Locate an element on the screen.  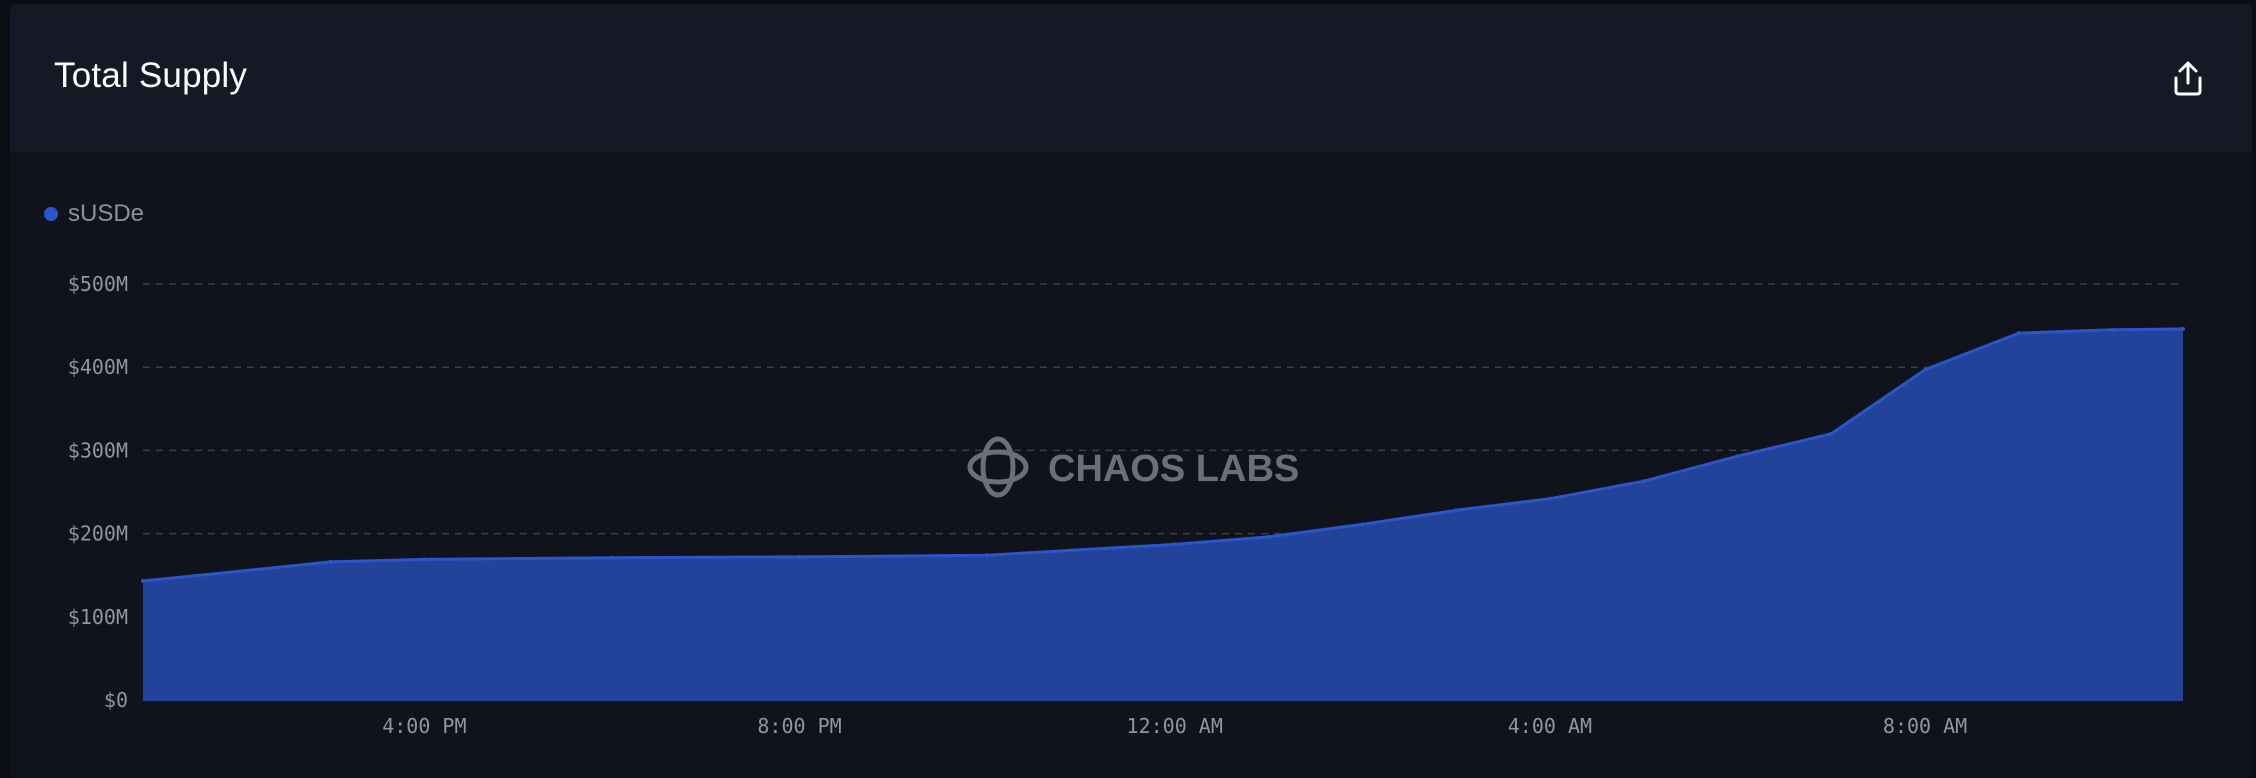
chaos-labs-watermark: CHAOS LABS is located at coordinates (1133, 467).